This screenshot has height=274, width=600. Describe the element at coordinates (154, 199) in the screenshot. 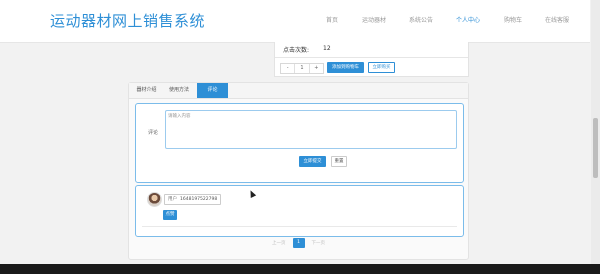

I see `avatar` at that location.